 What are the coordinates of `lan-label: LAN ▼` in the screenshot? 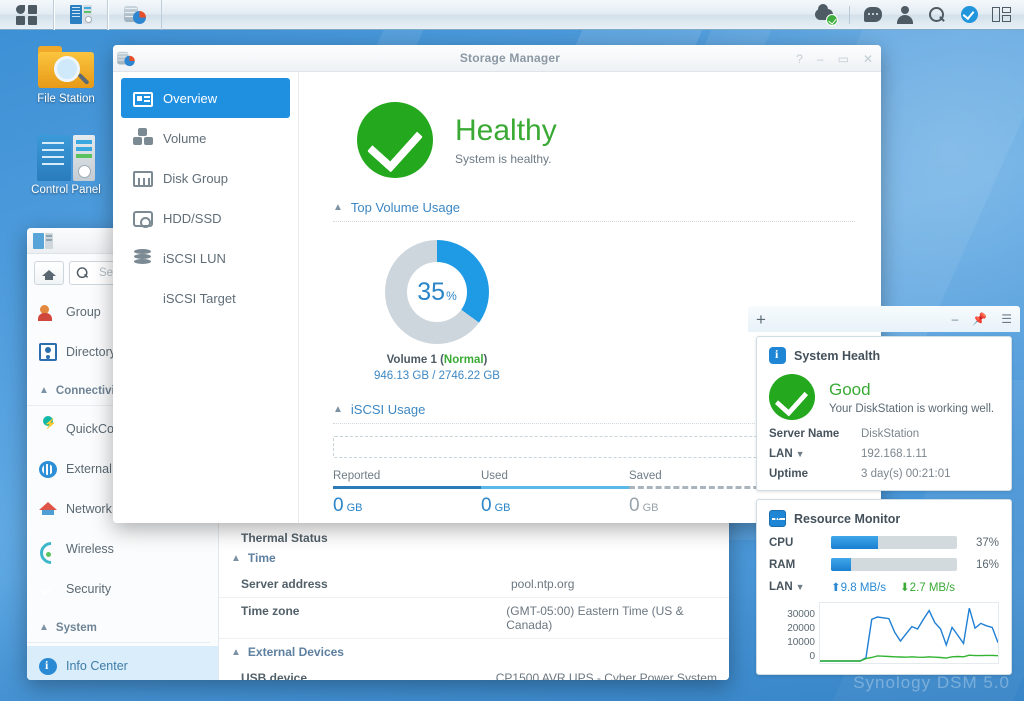 It's located at (800, 587).